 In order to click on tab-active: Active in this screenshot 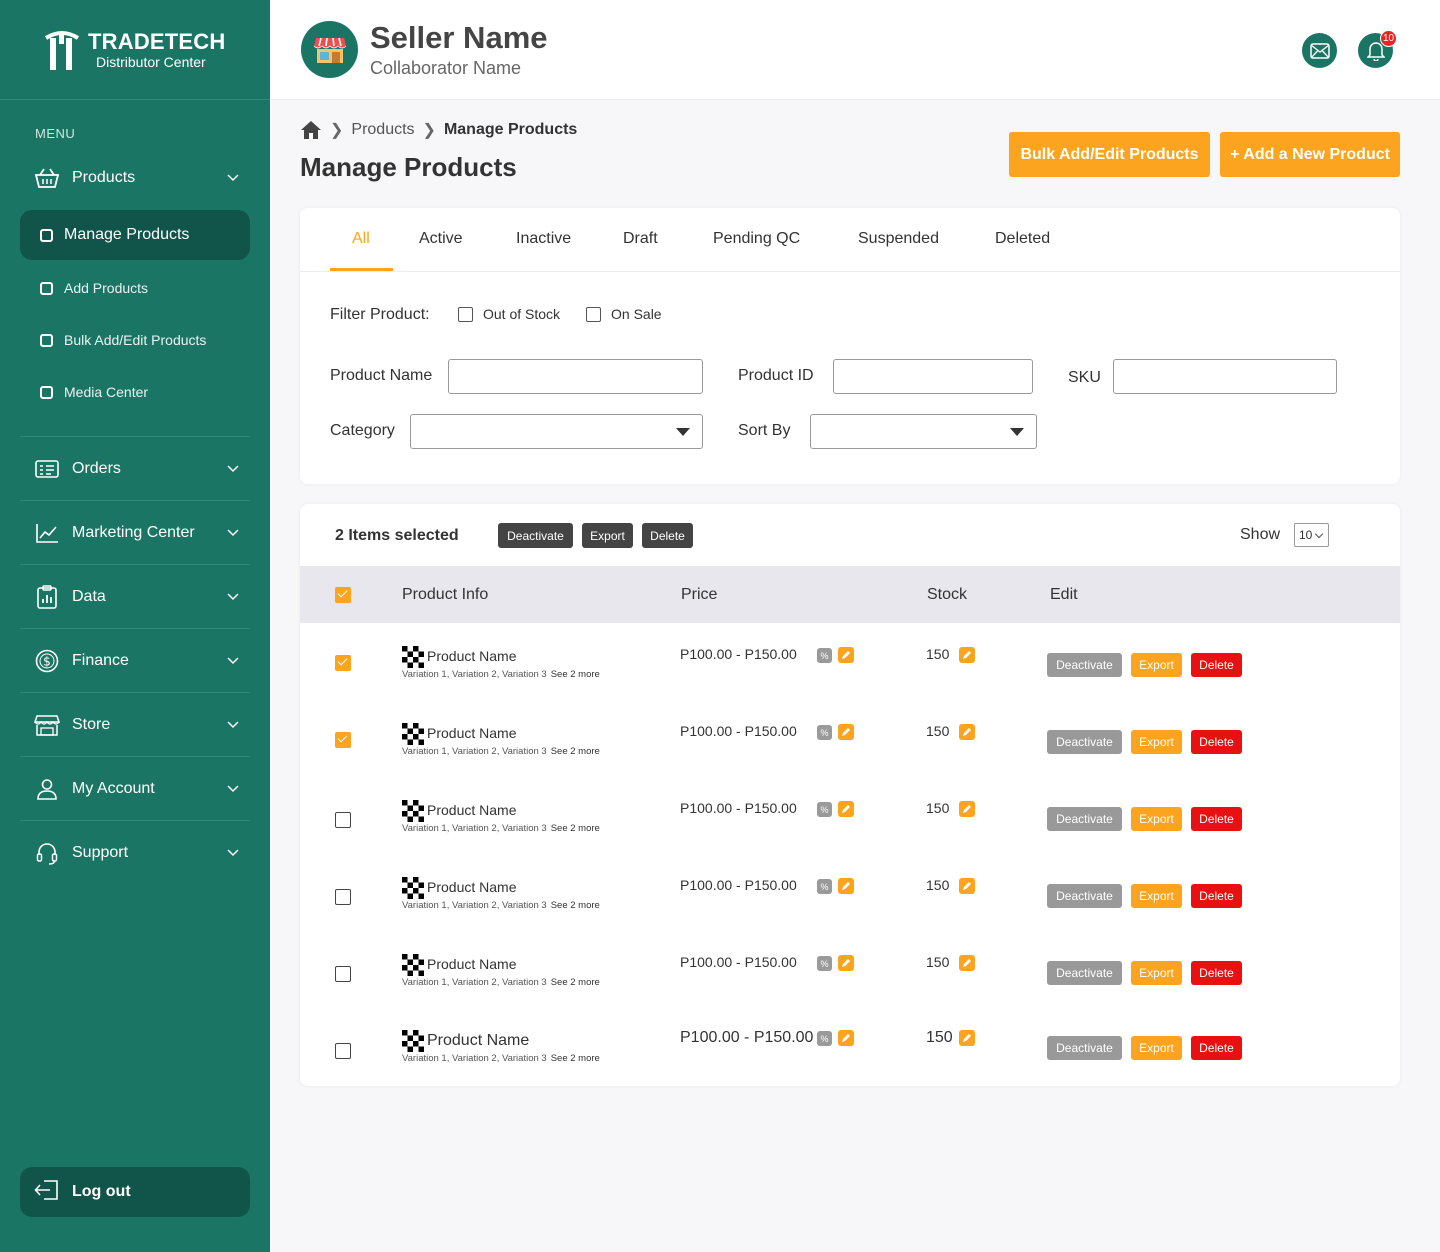, I will do `click(441, 239)`.